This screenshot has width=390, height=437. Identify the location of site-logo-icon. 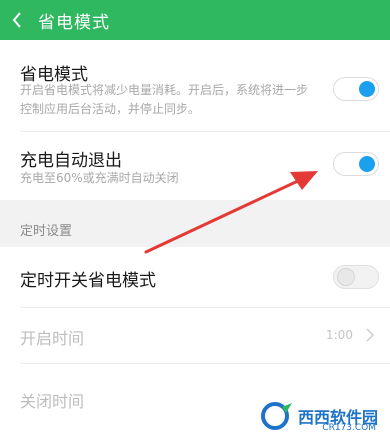
(276, 416).